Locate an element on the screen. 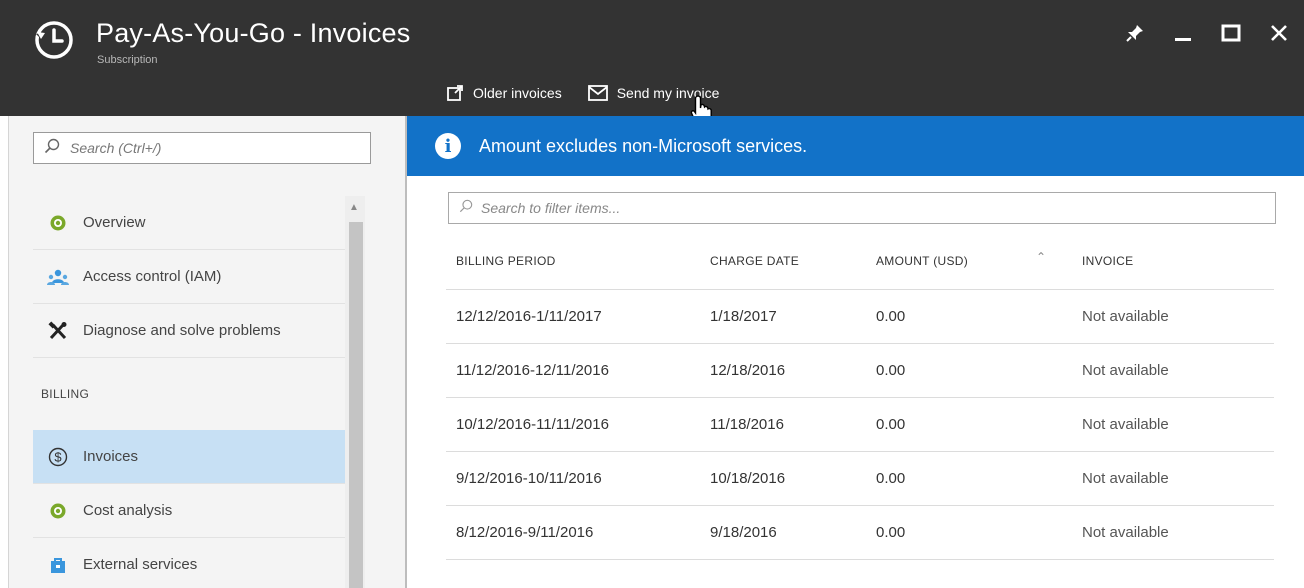 The height and width of the screenshot is (588, 1304). menu-item-invoices: $ Invoices is located at coordinates (189, 457).